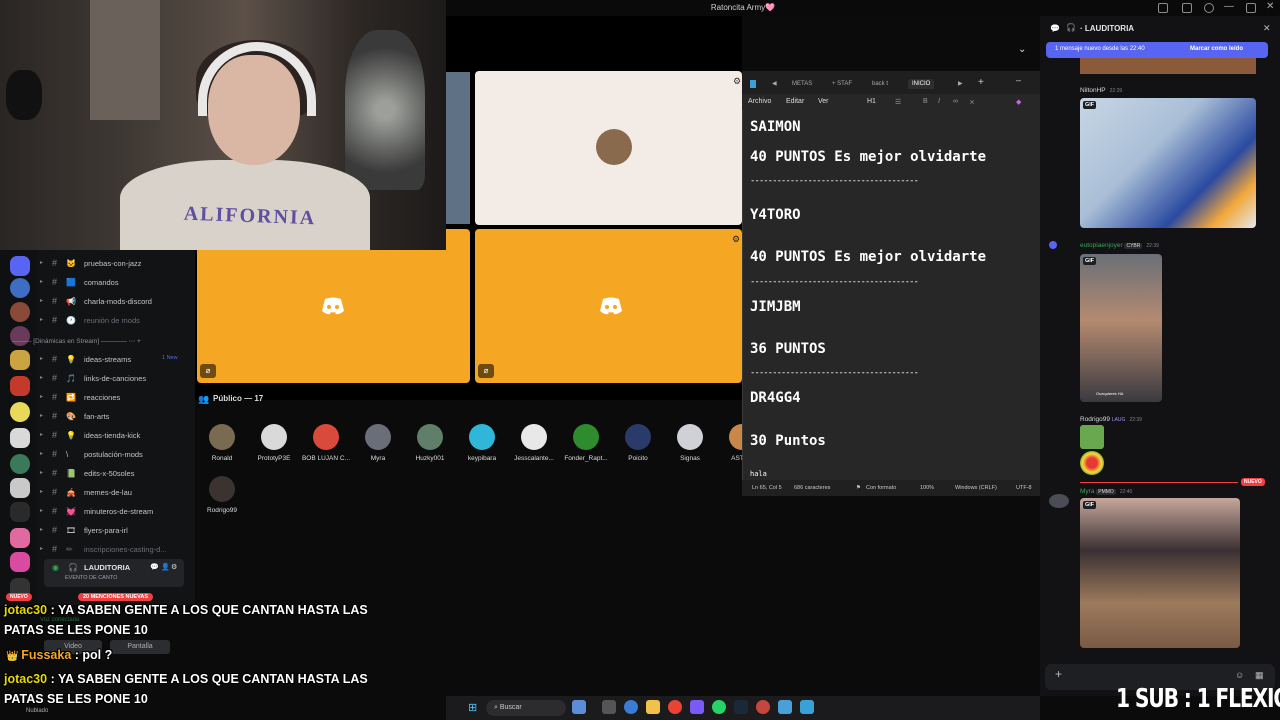 This screenshot has height=720, width=1280. Describe the element at coordinates (881, 488) in the screenshot. I see `format-status: Con formato` at that location.